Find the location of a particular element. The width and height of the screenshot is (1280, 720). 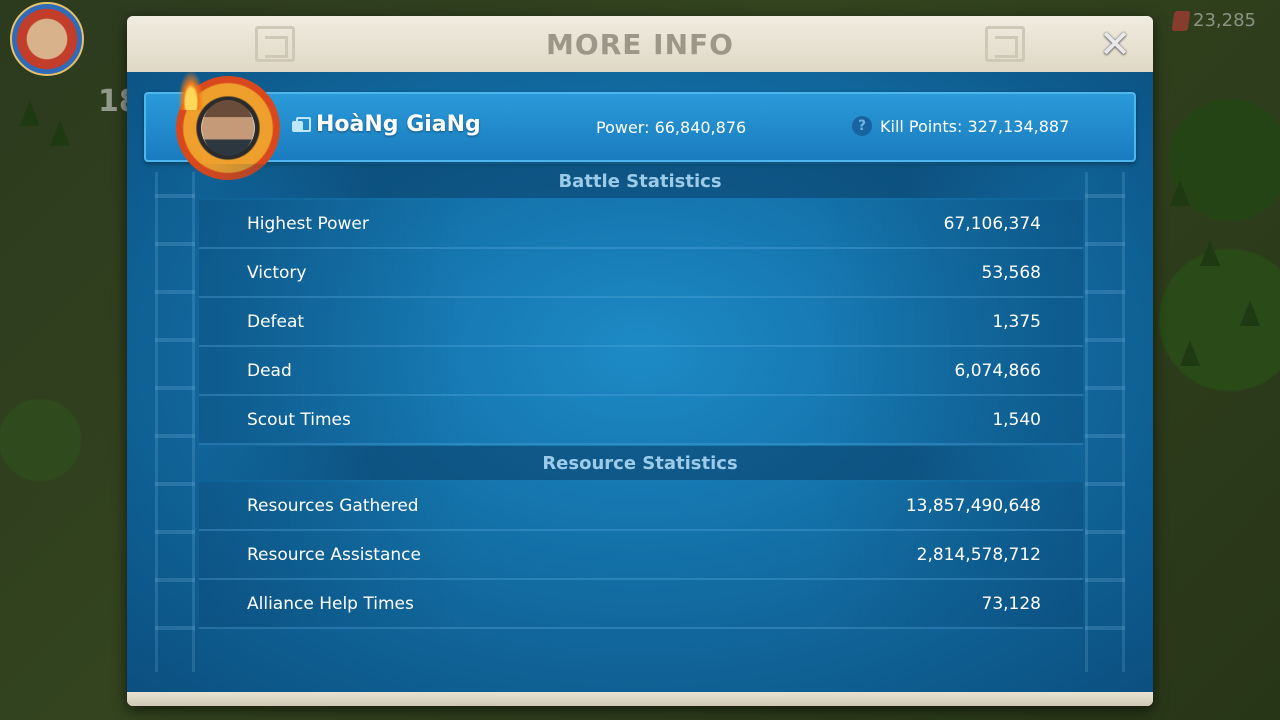

player-avatar-image is located at coordinates (228, 128).